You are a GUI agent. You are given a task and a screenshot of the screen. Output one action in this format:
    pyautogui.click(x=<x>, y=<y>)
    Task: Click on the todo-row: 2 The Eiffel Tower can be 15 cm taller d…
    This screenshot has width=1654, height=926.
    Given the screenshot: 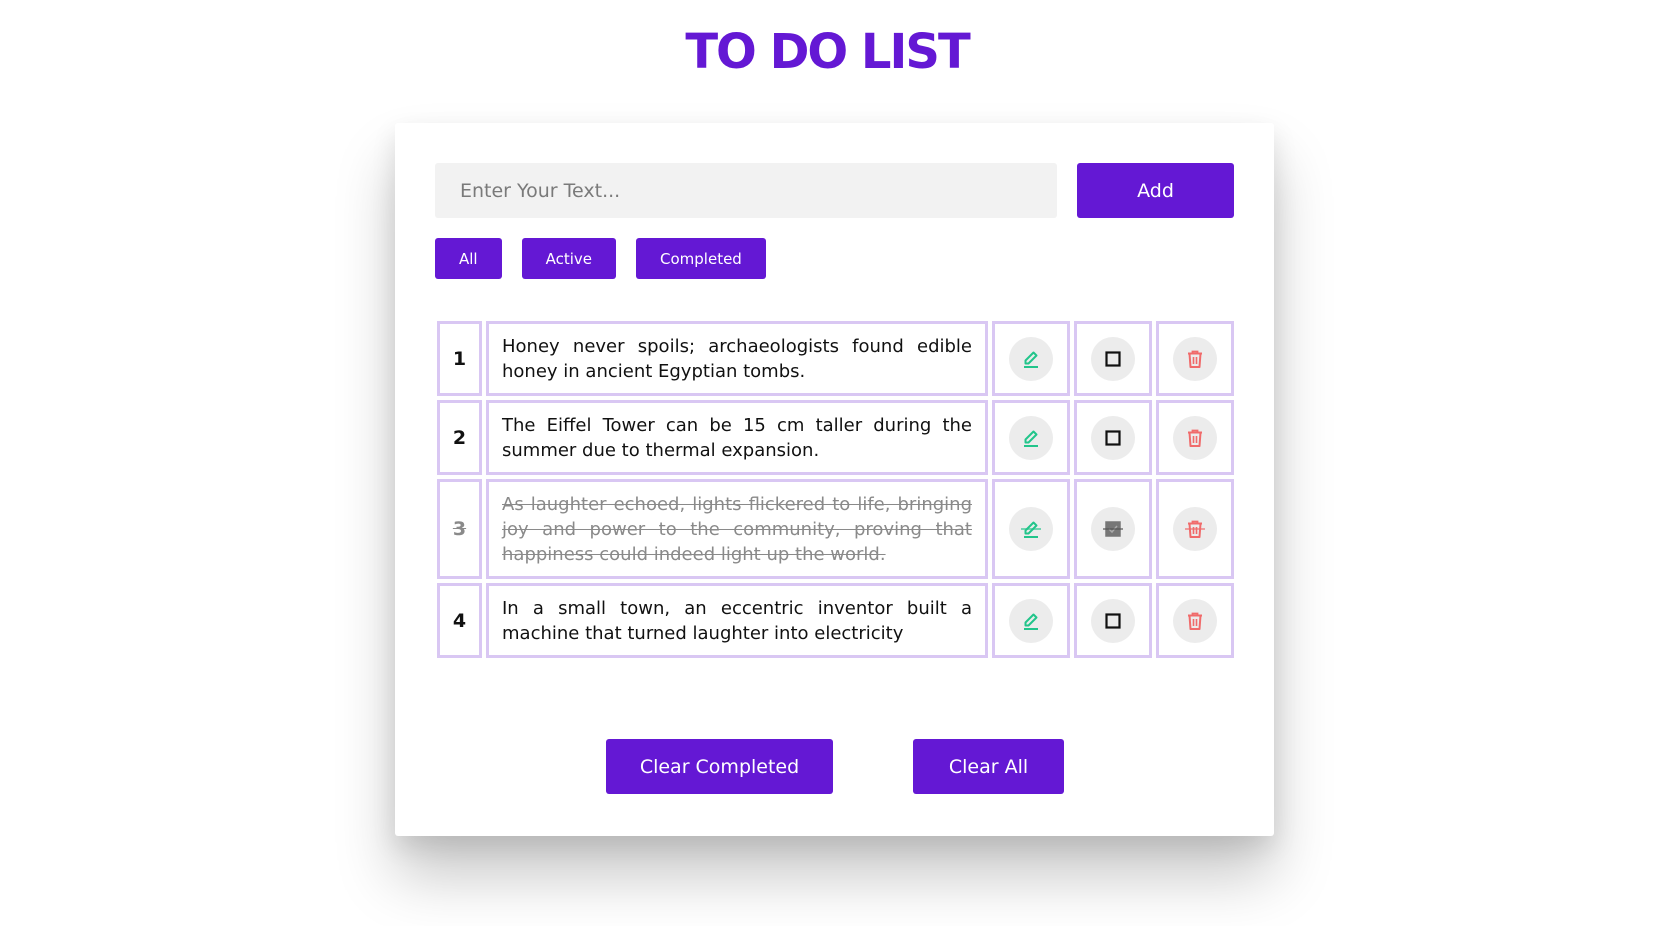 What is the action you would take?
    pyautogui.click(x=835, y=437)
    